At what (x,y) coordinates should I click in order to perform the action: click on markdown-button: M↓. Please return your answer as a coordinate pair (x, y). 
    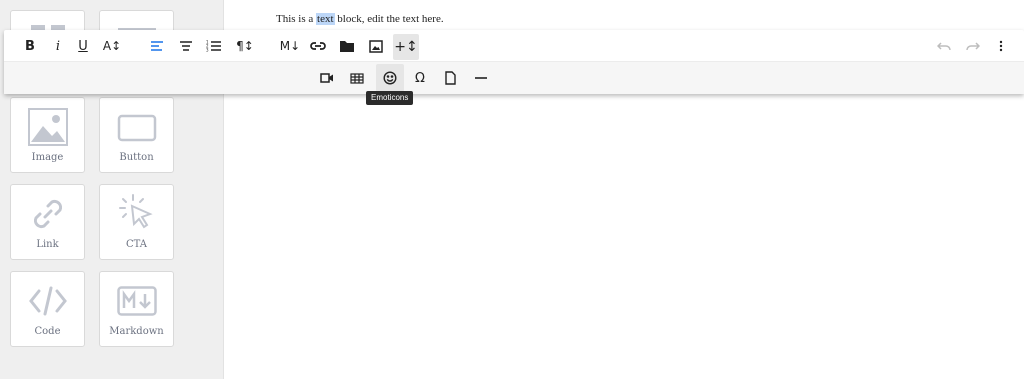
    Looking at the image, I should click on (290, 46).